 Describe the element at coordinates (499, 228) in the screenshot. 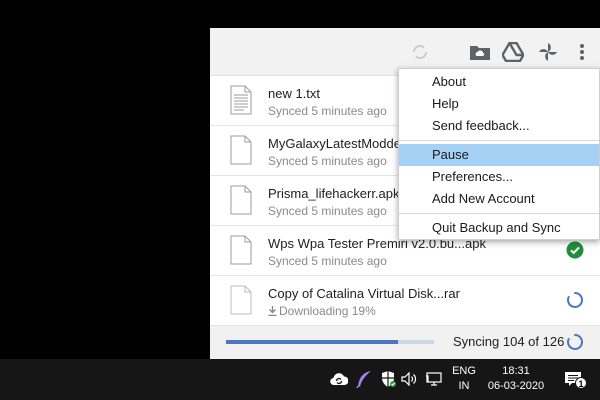

I see `menu-item-quit: Quit Backup and Sync` at that location.